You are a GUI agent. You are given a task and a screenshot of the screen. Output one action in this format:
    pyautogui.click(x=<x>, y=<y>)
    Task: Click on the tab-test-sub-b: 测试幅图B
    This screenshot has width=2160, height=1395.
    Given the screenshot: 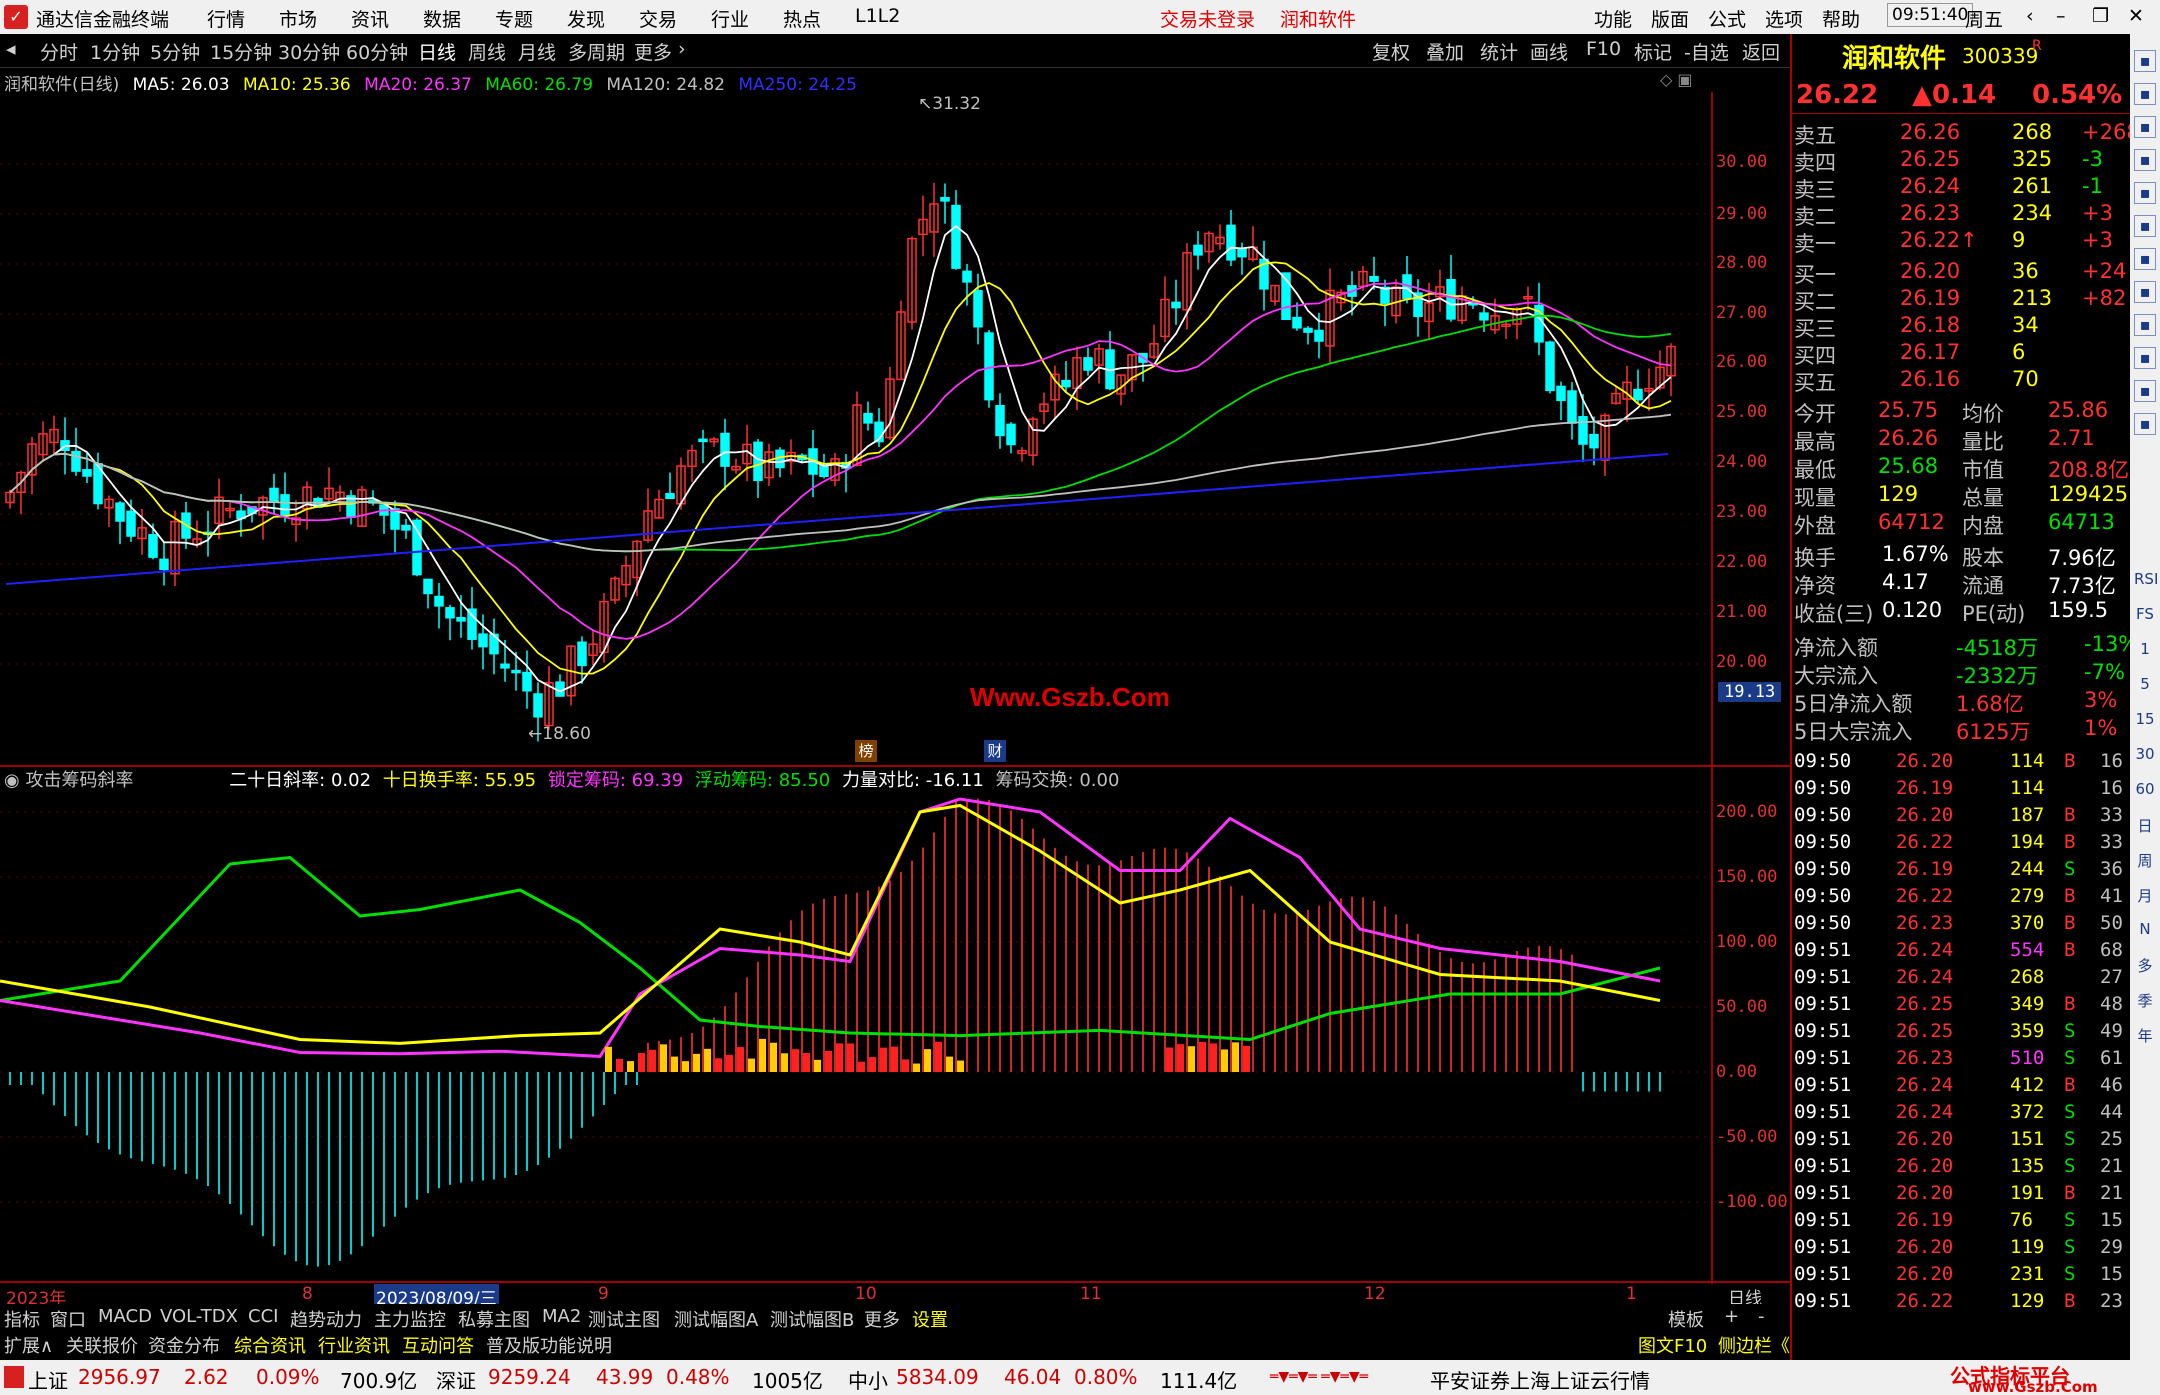 What is the action you would take?
    pyautogui.click(x=812, y=1319)
    